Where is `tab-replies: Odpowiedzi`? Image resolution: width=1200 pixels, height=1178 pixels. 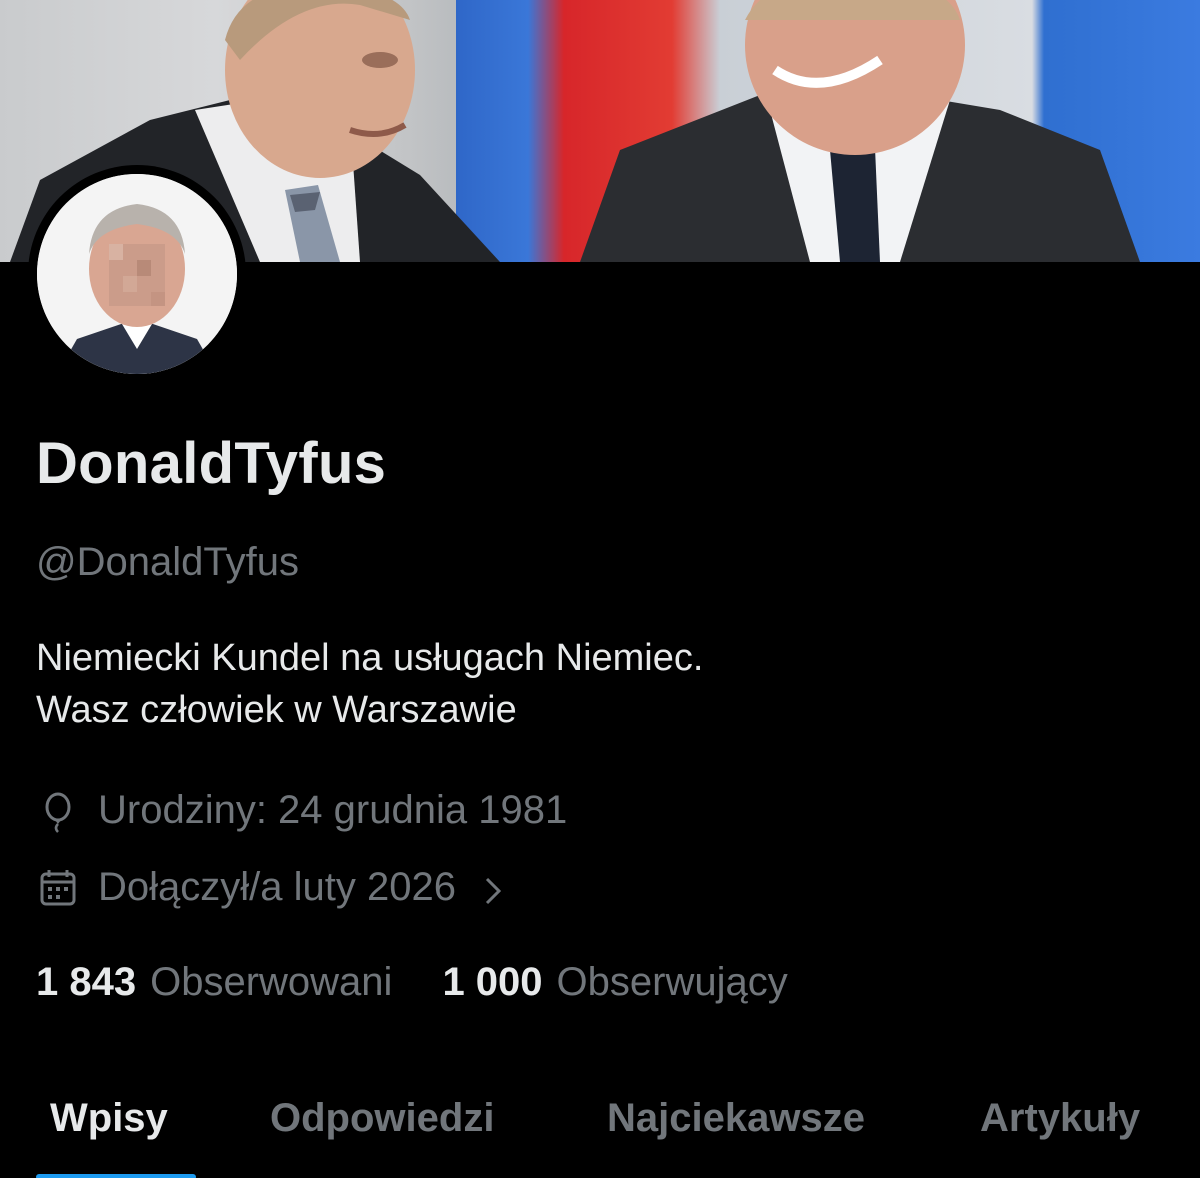 tab-replies: Odpowiedzi is located at coordinates (382, 1118).